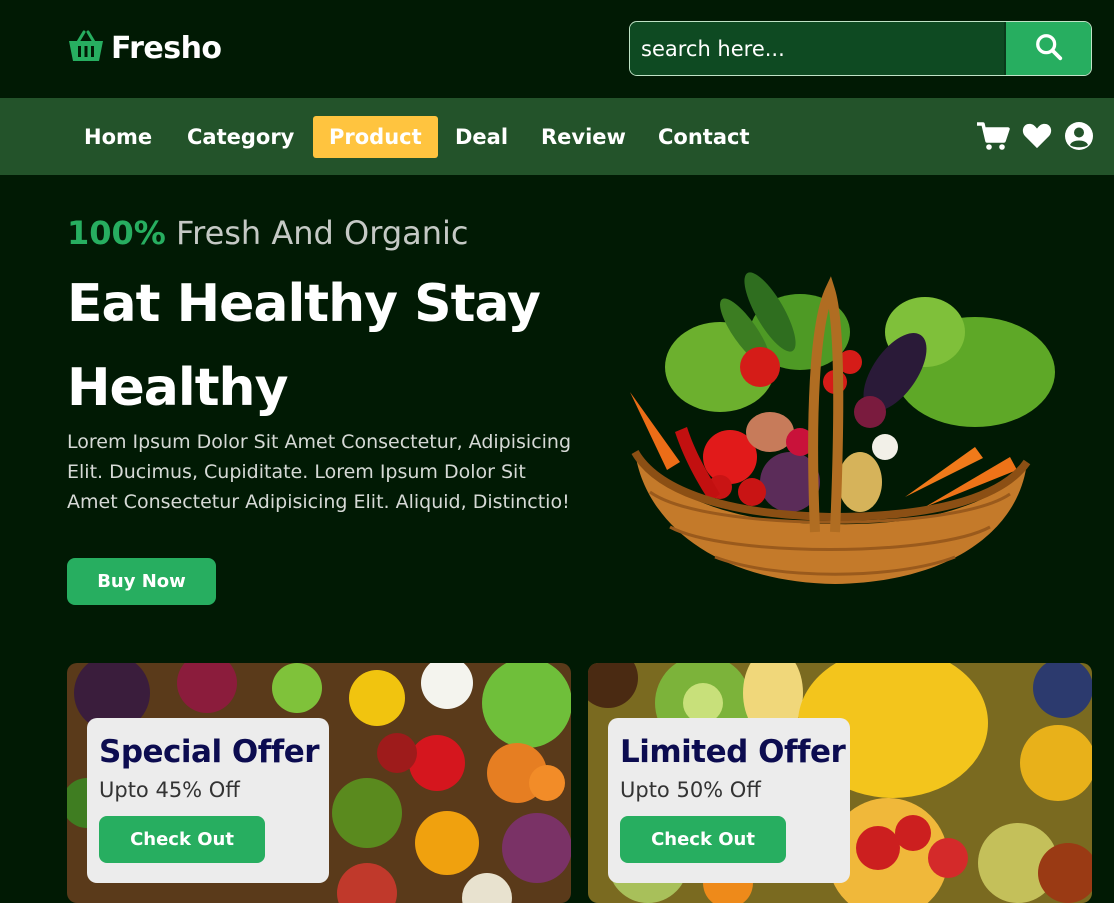 The width and height of the screenshot is (1114, 903). I want to click on heart-icon, so click(1037, 136).